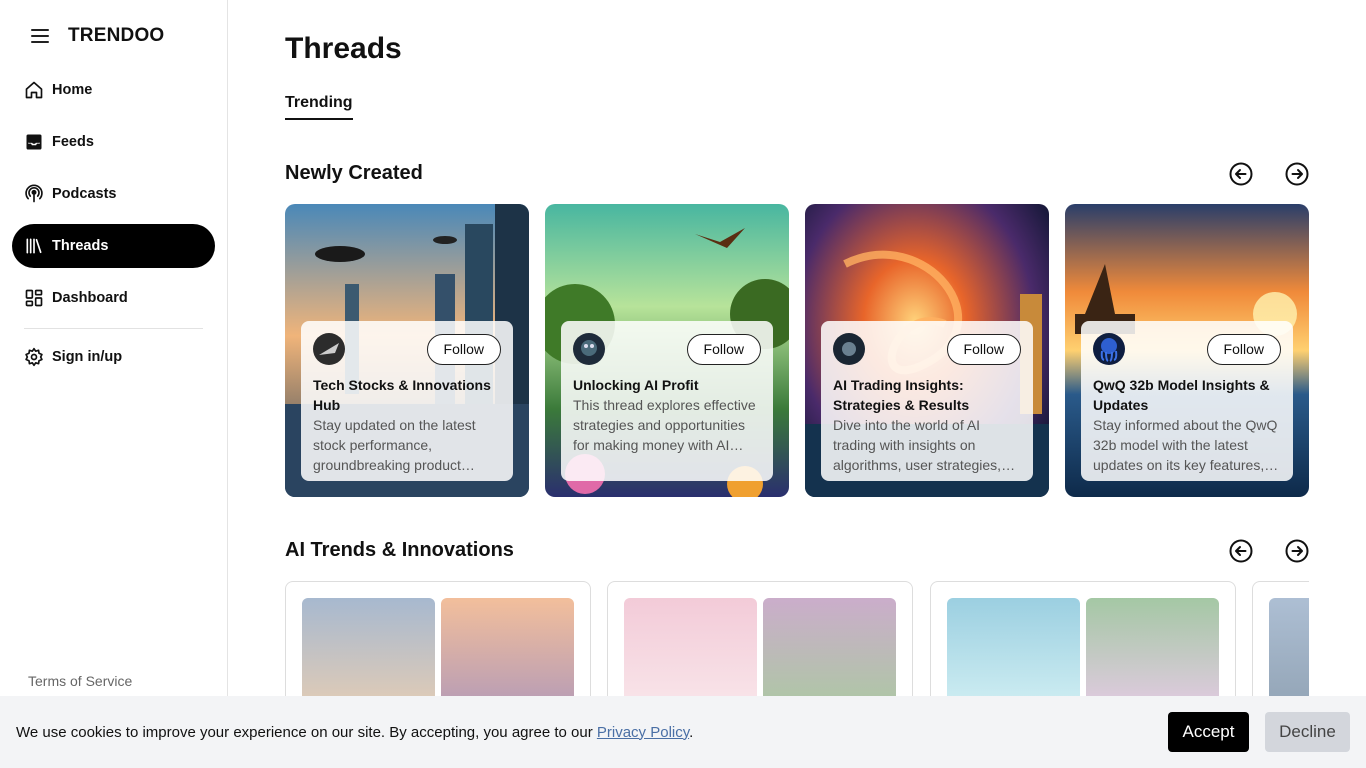  What do you see at coordinates (402, 395) in the screenshot?
I see `thread-card-title: Tech Stocks & Innovations Hub` at bounding box center [402, 395].